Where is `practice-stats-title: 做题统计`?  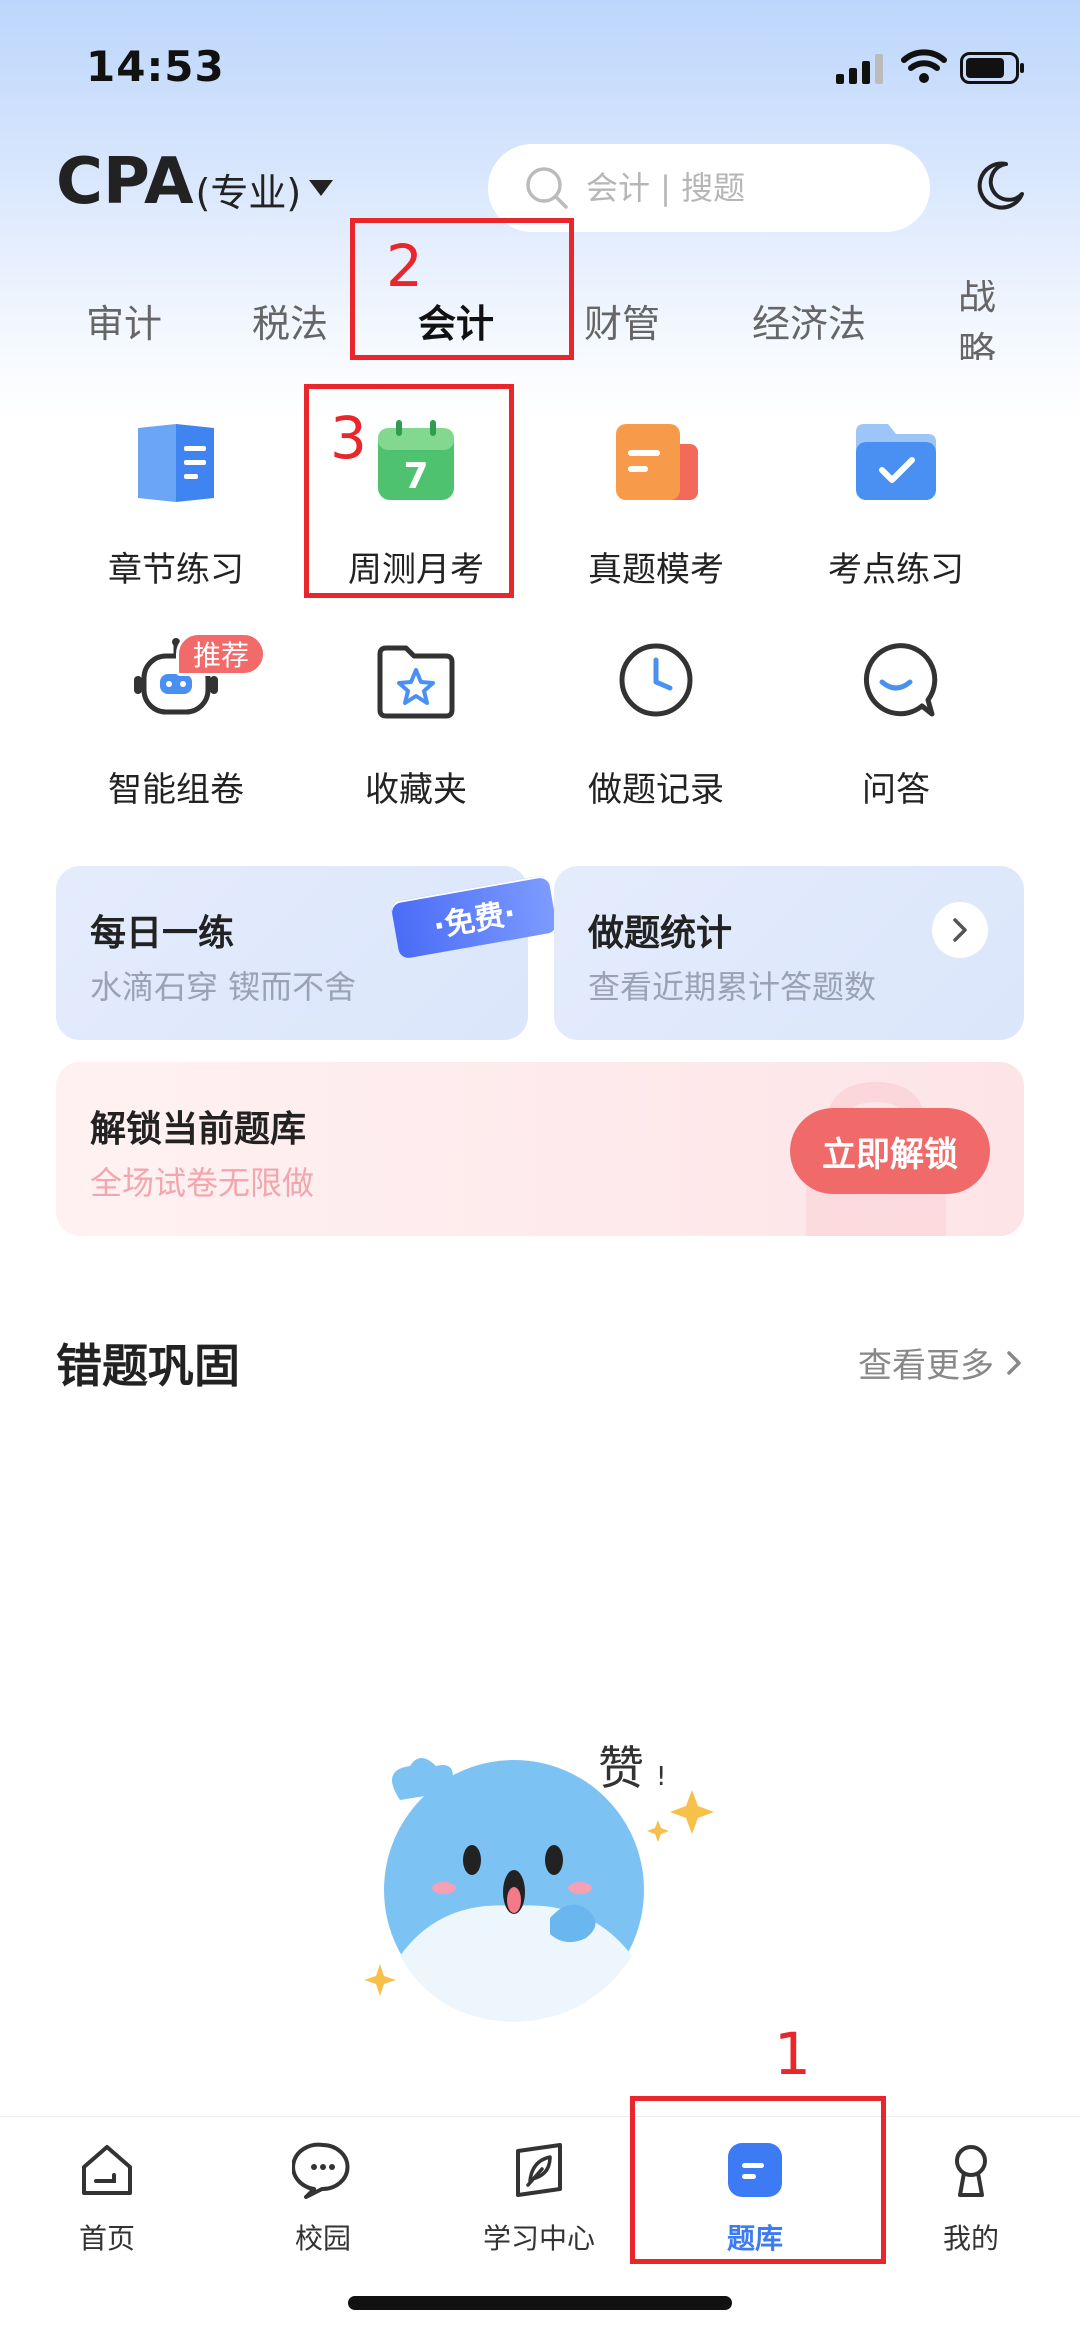 practice-stats-title: 做题统计 is located at coordinates (660, 933).